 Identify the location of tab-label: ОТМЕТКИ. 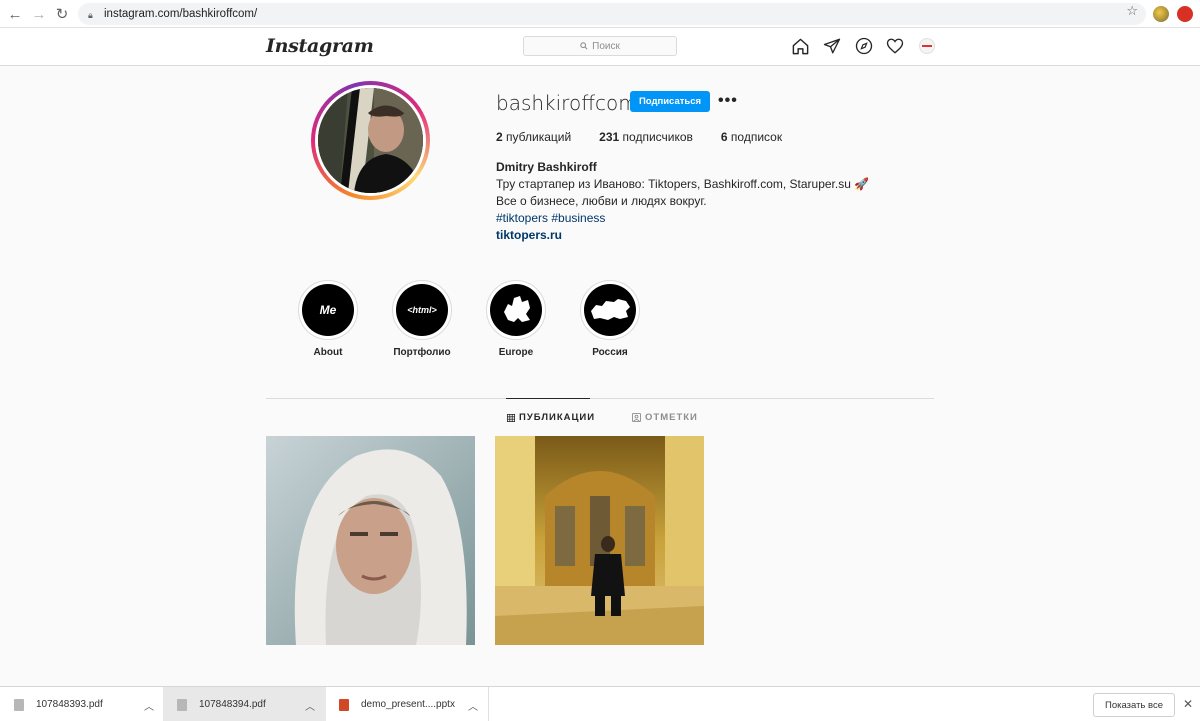
(671, 417).